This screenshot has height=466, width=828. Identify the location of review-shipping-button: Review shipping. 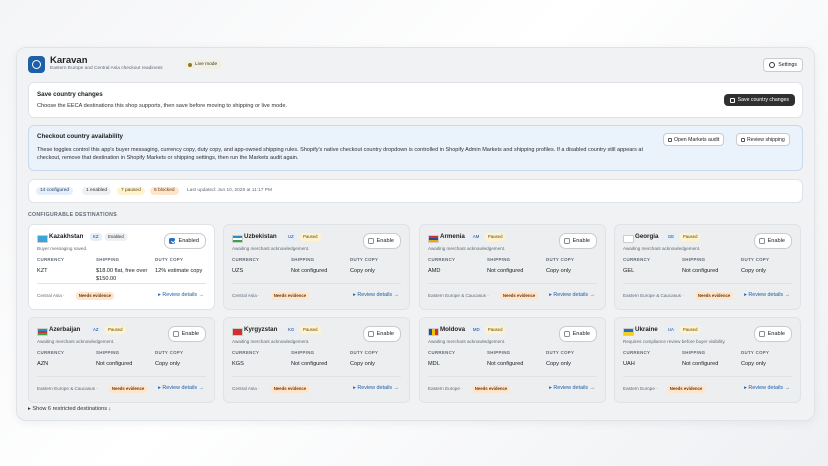
(763, 139).